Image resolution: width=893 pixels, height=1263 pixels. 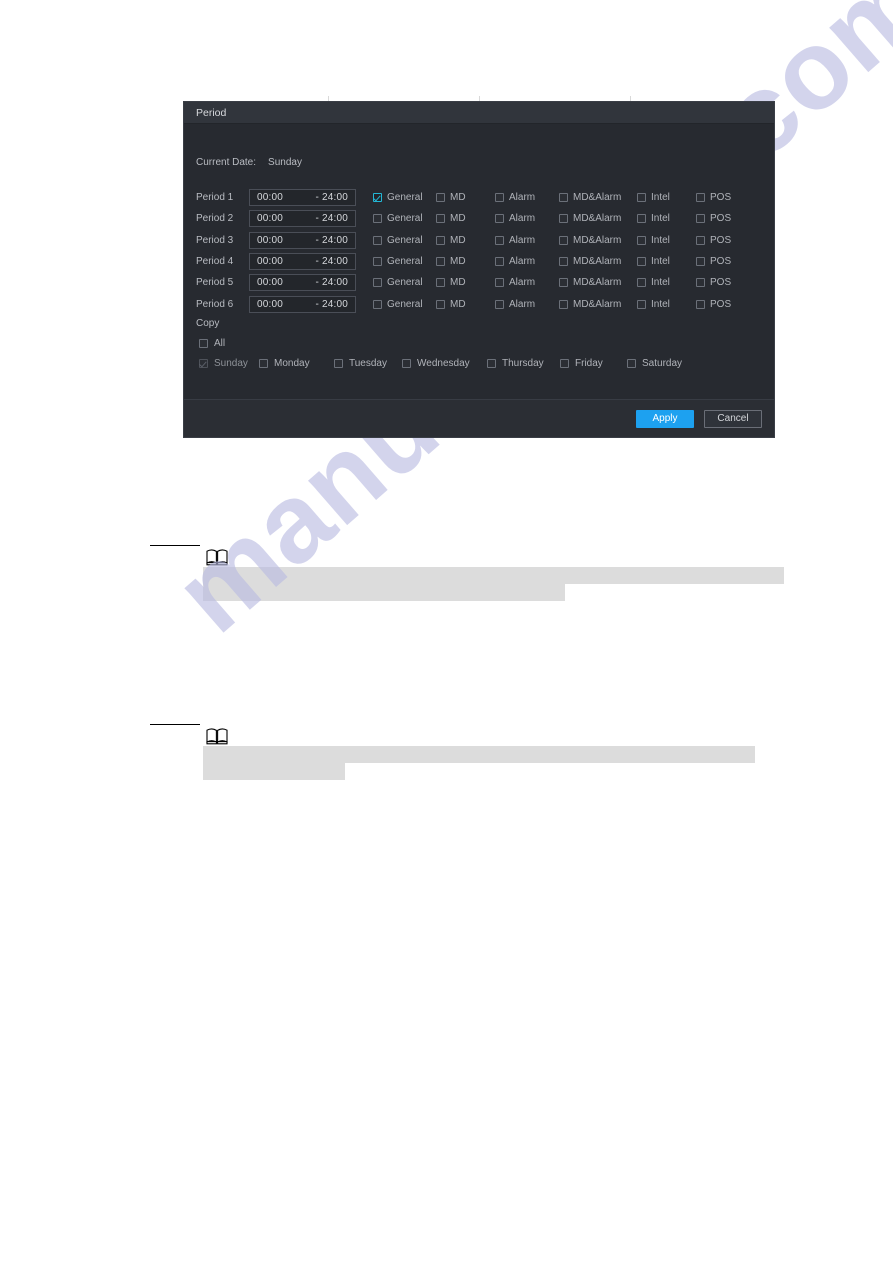 What do you see at coordinates (360, 363) in the screenshot?
I see `weekday-item-tuesday: Tuesday` at bounding box center [360, 363].